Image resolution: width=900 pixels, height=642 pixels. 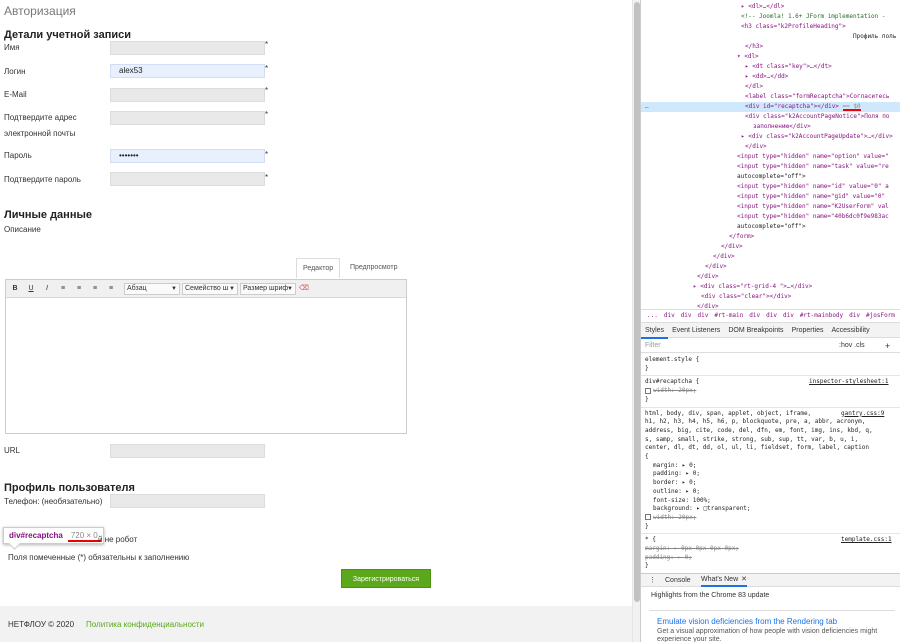 What do you see at coordinates (670, 483) in the screenshot?
I see `css-declaration: border: ▸ 0;` at bounding box center [670, 483].